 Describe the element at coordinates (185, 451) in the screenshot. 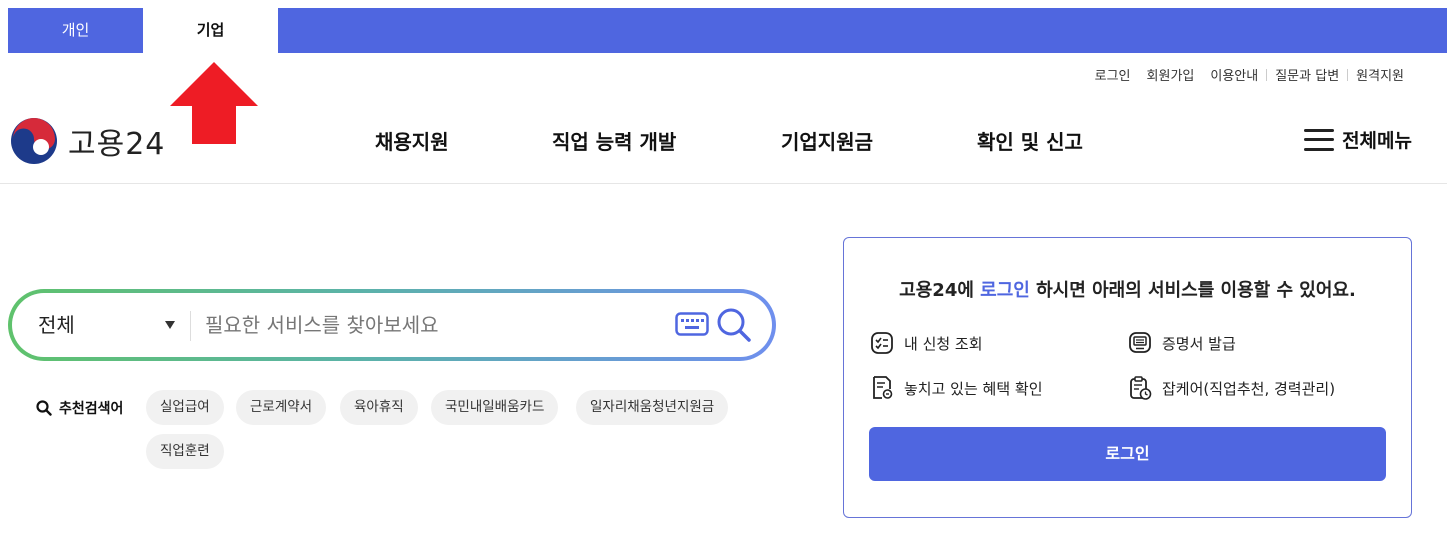

I see `keyword-chip: 직업훈련` at that location.